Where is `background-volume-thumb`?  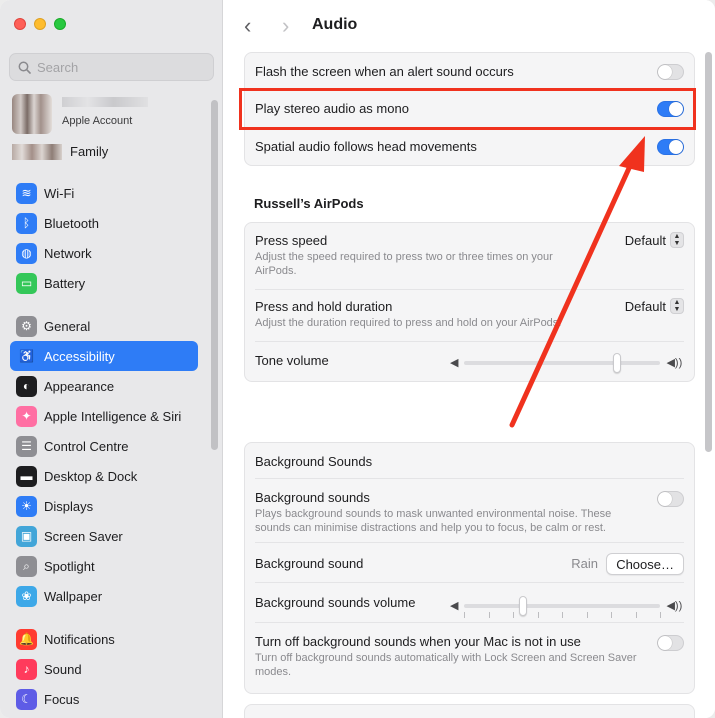 background-volume-thumb is located at coordinates (523, 605).